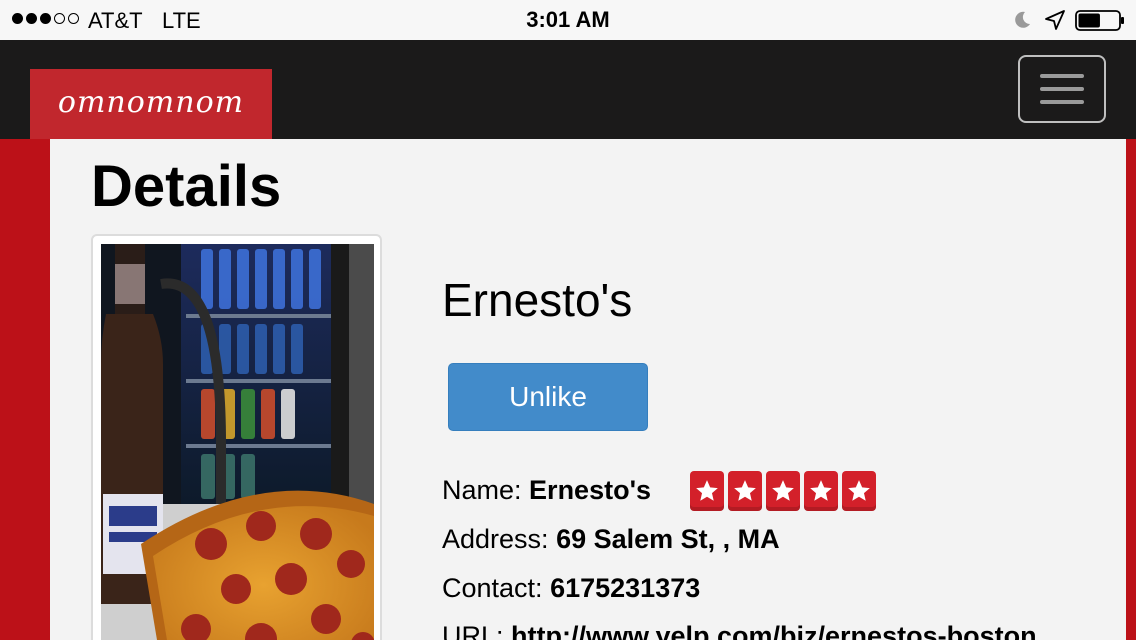 Image resolution: width=1136 pixels, height=640 pixels. What do you see at coordinates (1062, 76) in the screenshot?
I see `hamburger-icon` at bounding box center [1062, 76].